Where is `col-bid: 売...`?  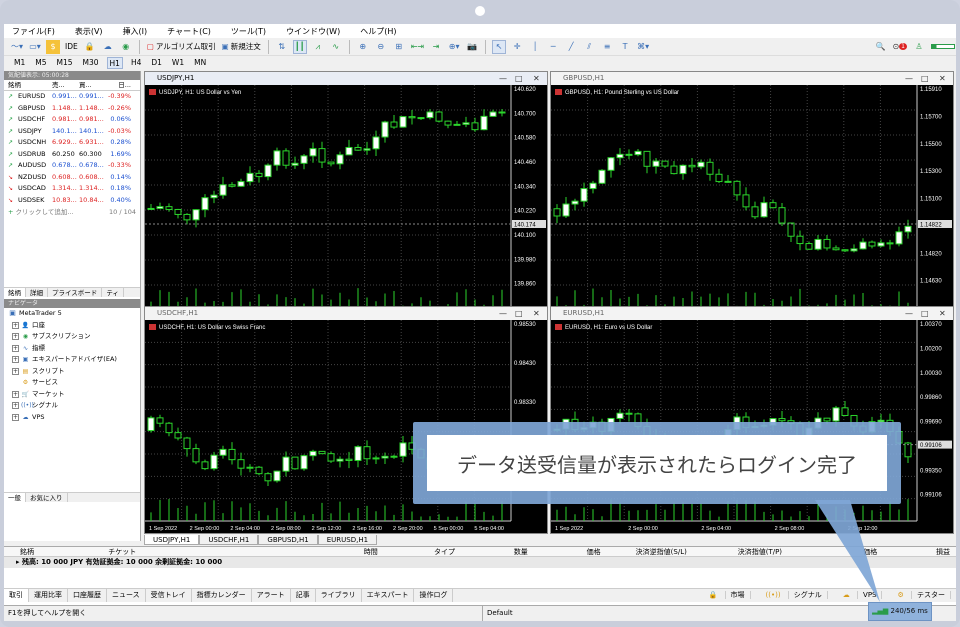
col-bid: 売... is located at coordinates (65, 85).